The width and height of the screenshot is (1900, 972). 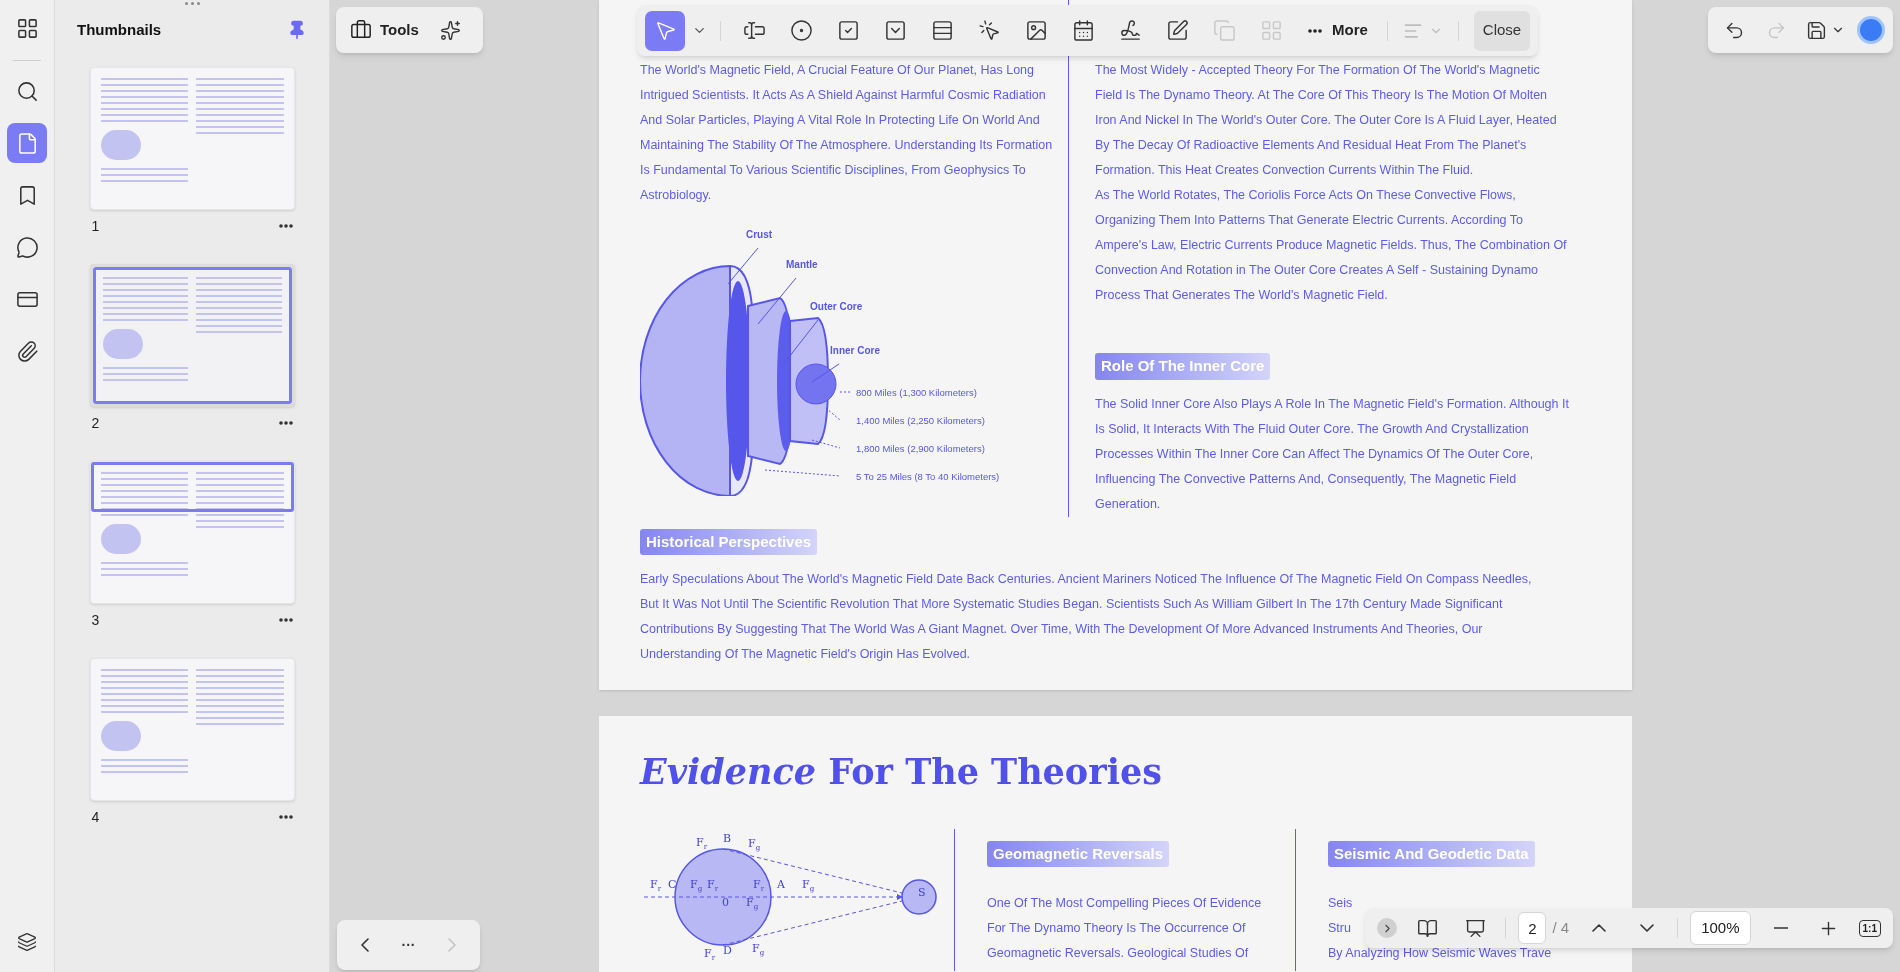 I want to click on paperclip-icon, so click(x=27, y=351).